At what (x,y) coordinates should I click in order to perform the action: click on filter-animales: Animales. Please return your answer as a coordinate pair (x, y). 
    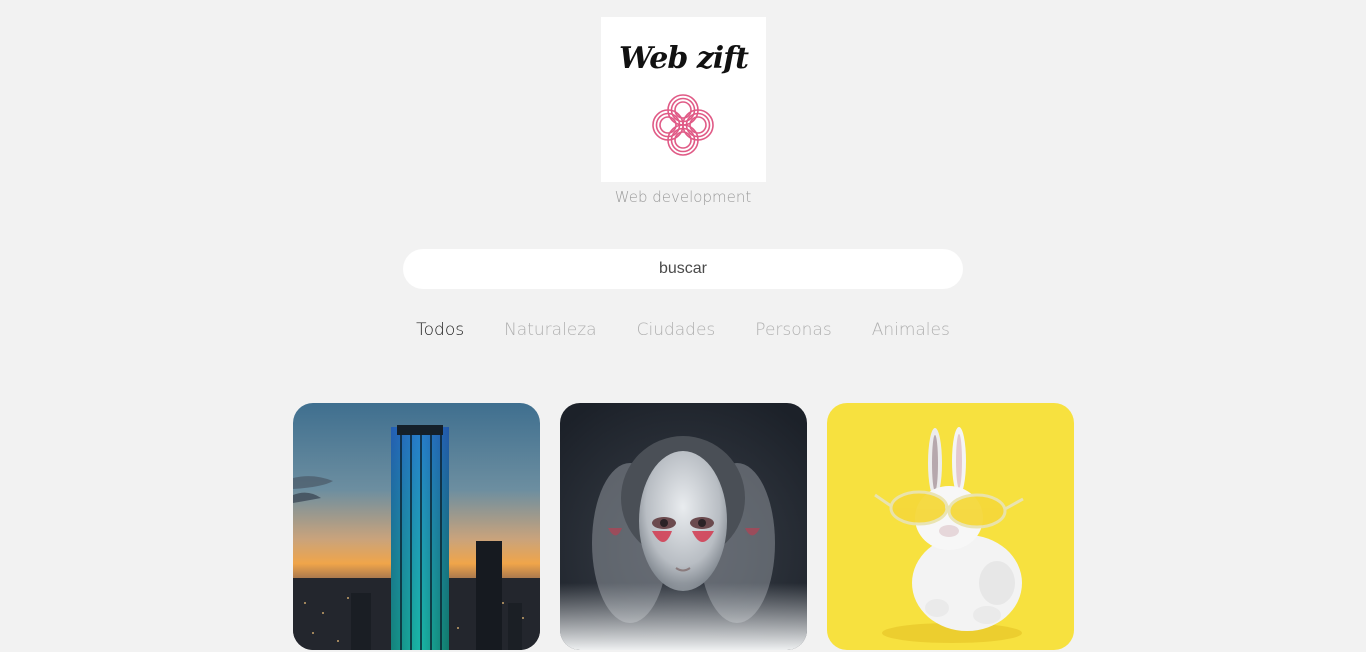
    Looking at the image, I should click on (911, 330).